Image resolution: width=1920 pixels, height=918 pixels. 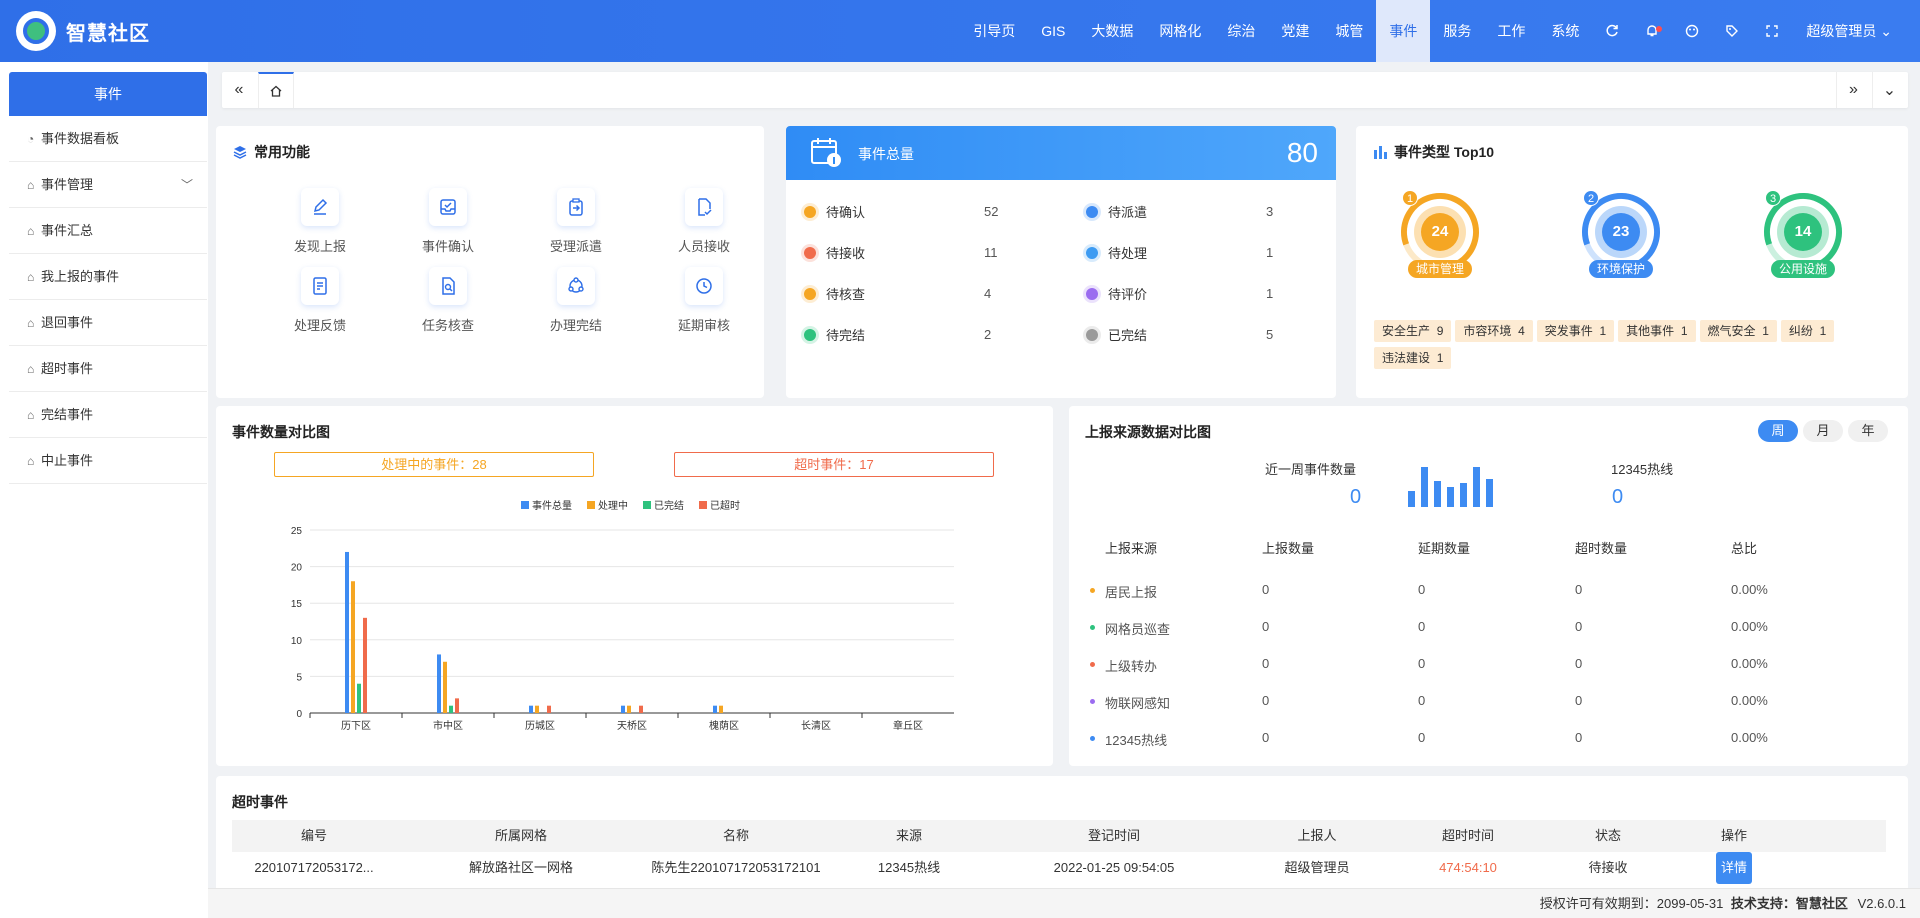 What do you see at coordinates (1479, 748) in the screenshot?
I see `source-row: 12345热线 0 0 0 0.00%` at bounding box center [1479, 748].